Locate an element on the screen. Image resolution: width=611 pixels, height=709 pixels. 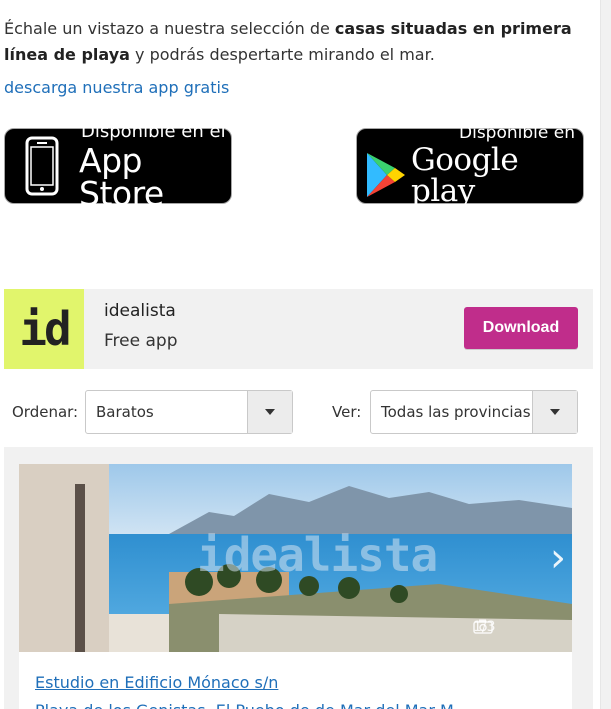
idealista-logo: id is located at coordinates (44, 329).